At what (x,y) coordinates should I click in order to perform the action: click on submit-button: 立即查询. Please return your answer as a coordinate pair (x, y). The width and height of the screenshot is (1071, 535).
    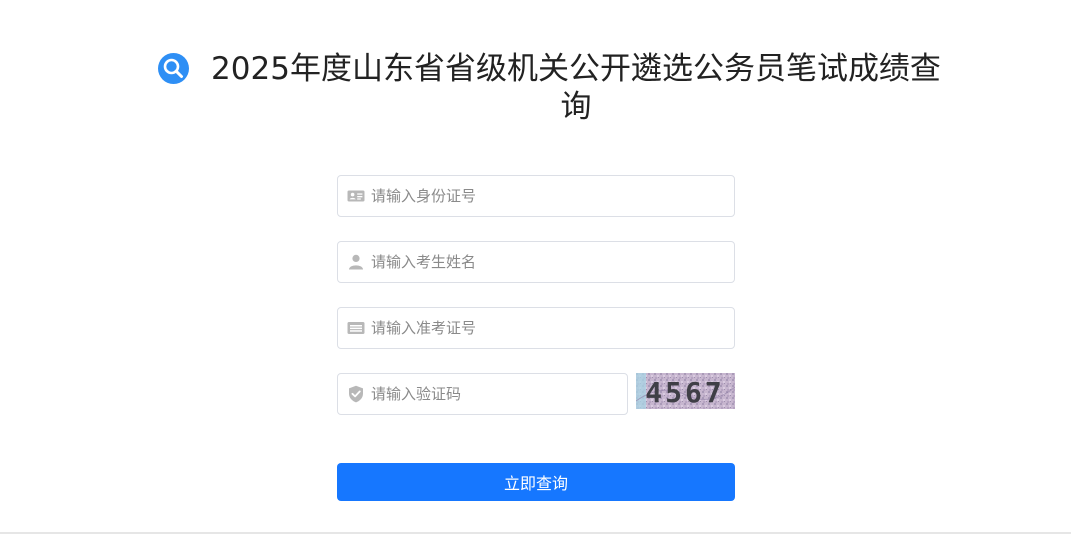
    Looking at the image, I should click on (536, 482).